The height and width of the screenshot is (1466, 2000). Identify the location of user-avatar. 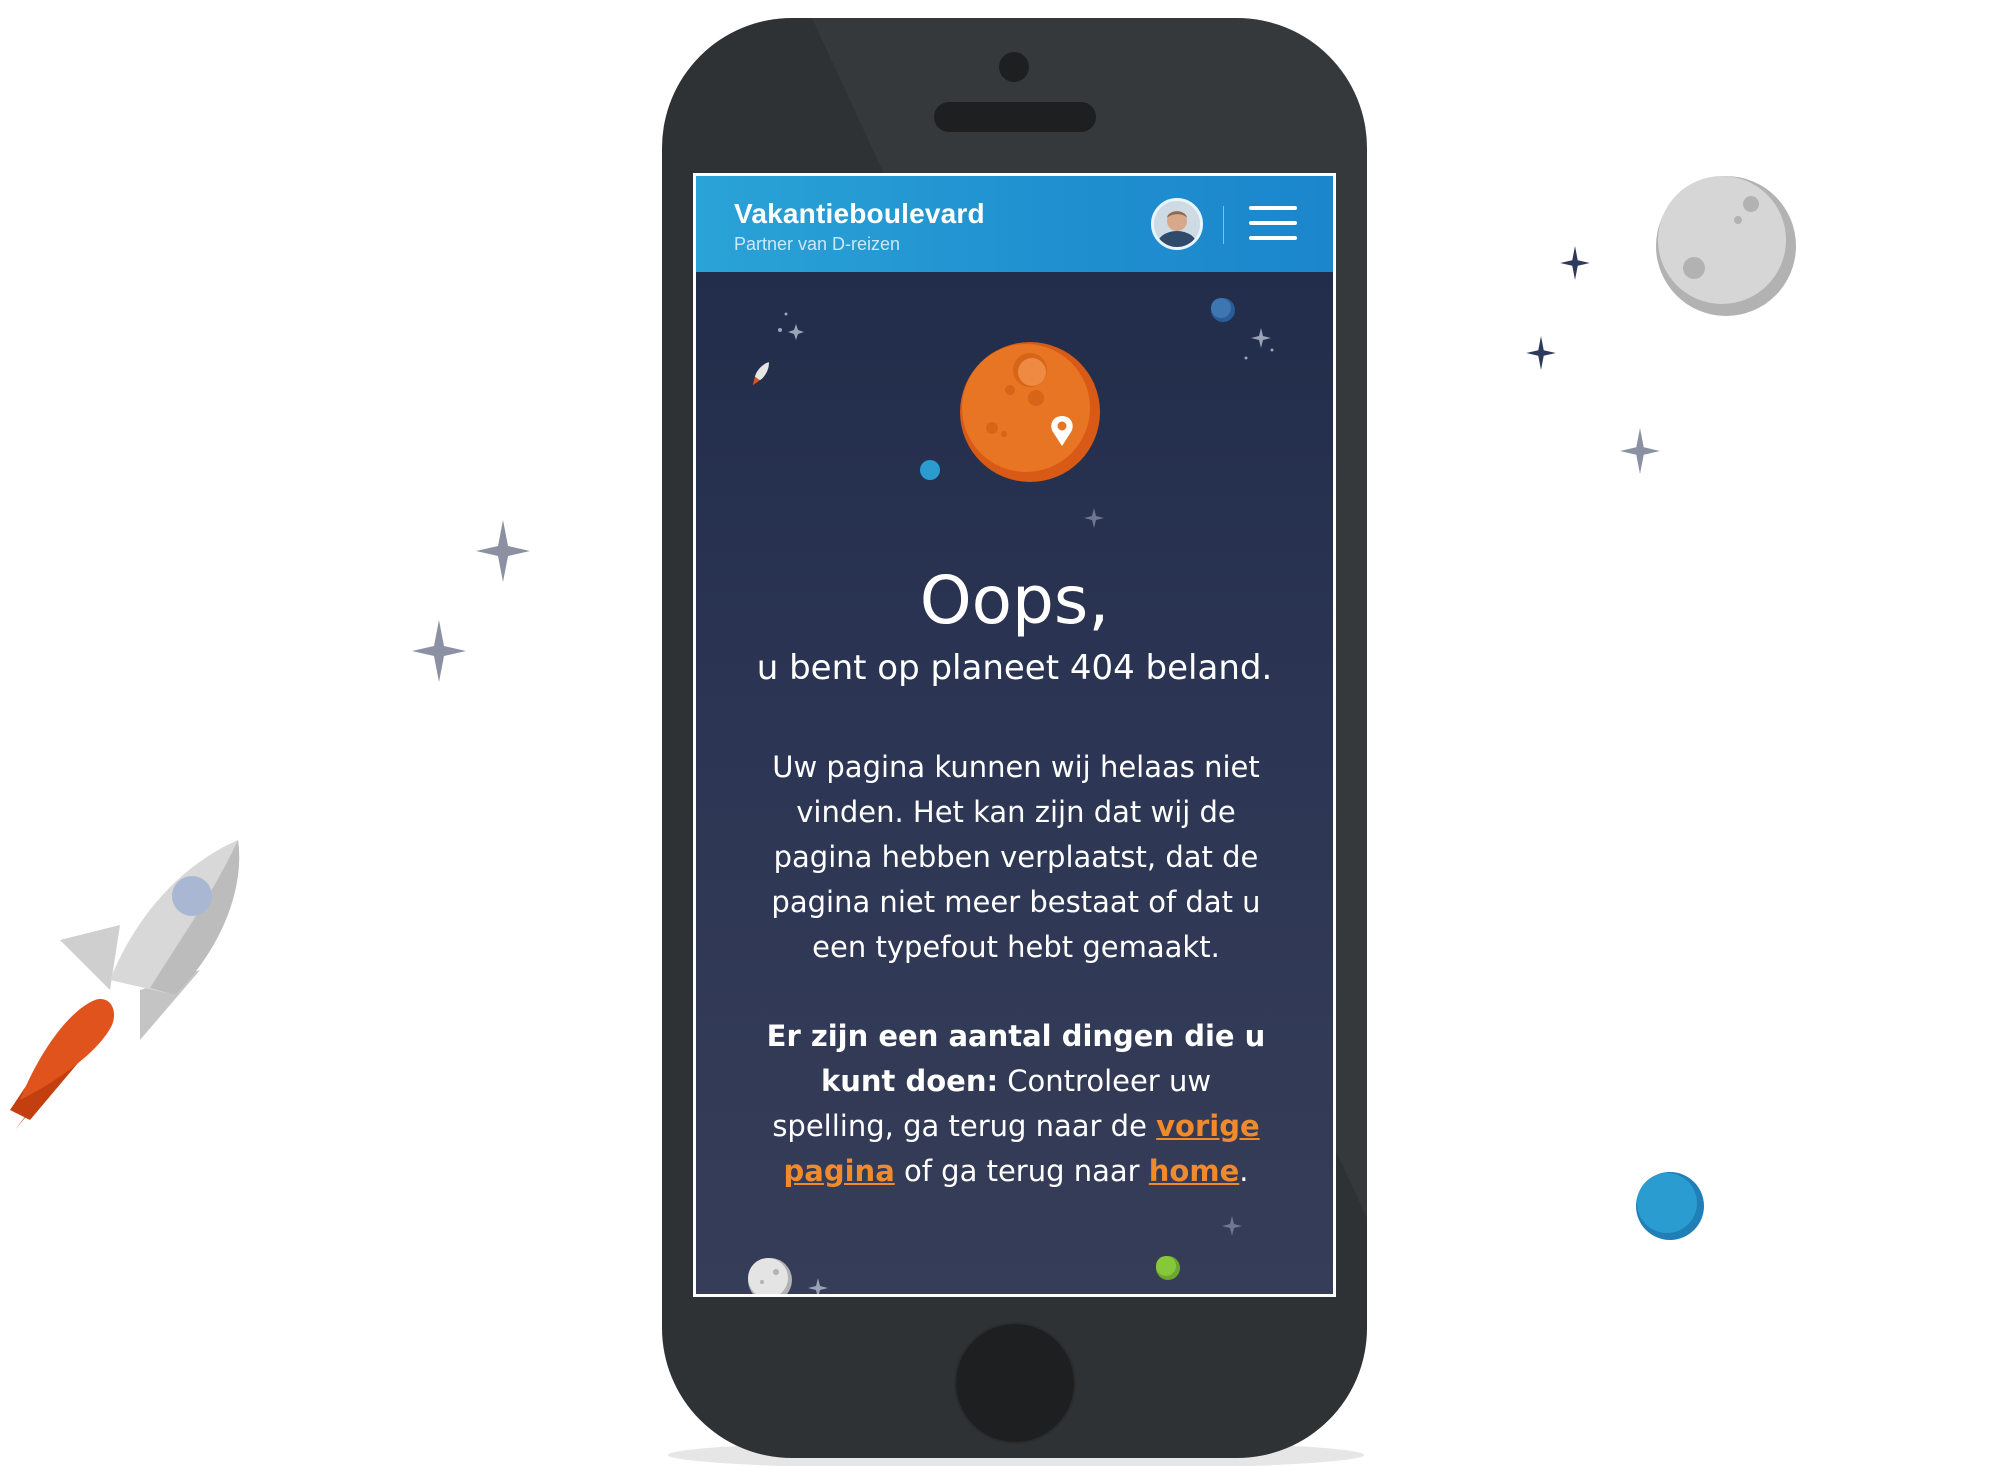
(1177, 224).